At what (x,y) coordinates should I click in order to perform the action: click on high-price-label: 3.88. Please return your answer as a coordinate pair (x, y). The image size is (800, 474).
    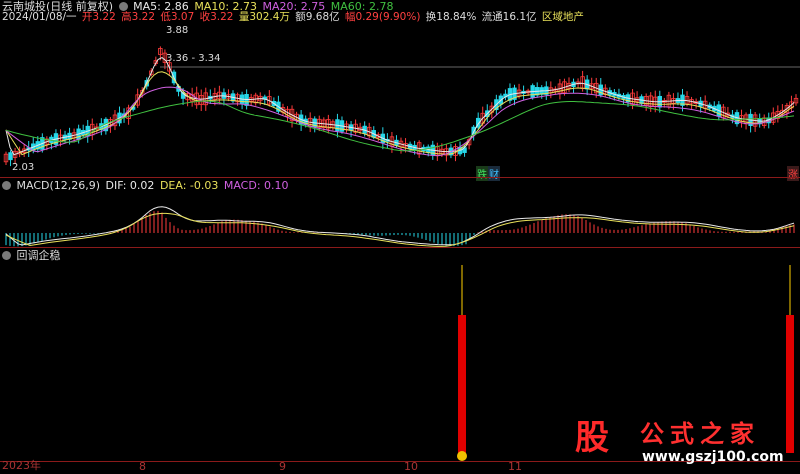
    Looking at the image, I should click on (177, 30).